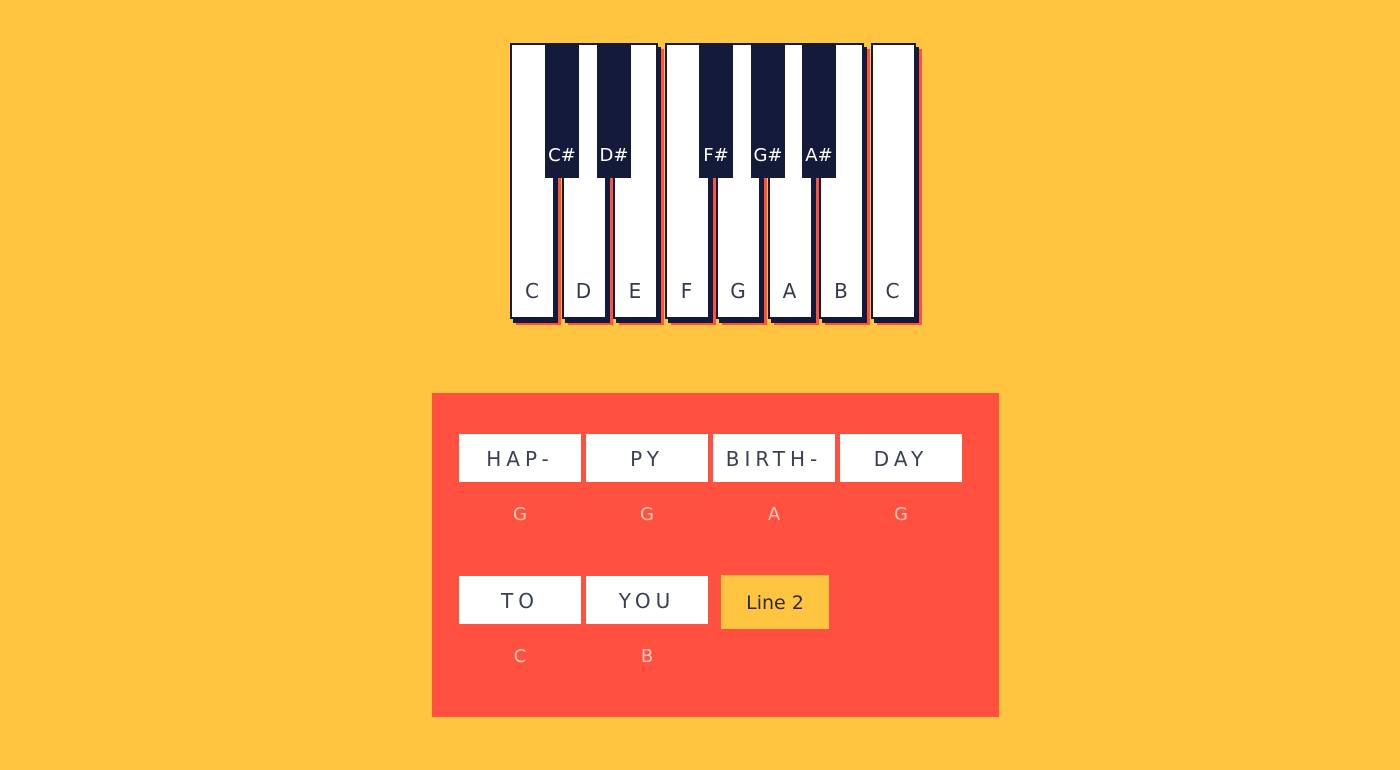  I want to click on syllable-button: DAY, so click(901, 458).